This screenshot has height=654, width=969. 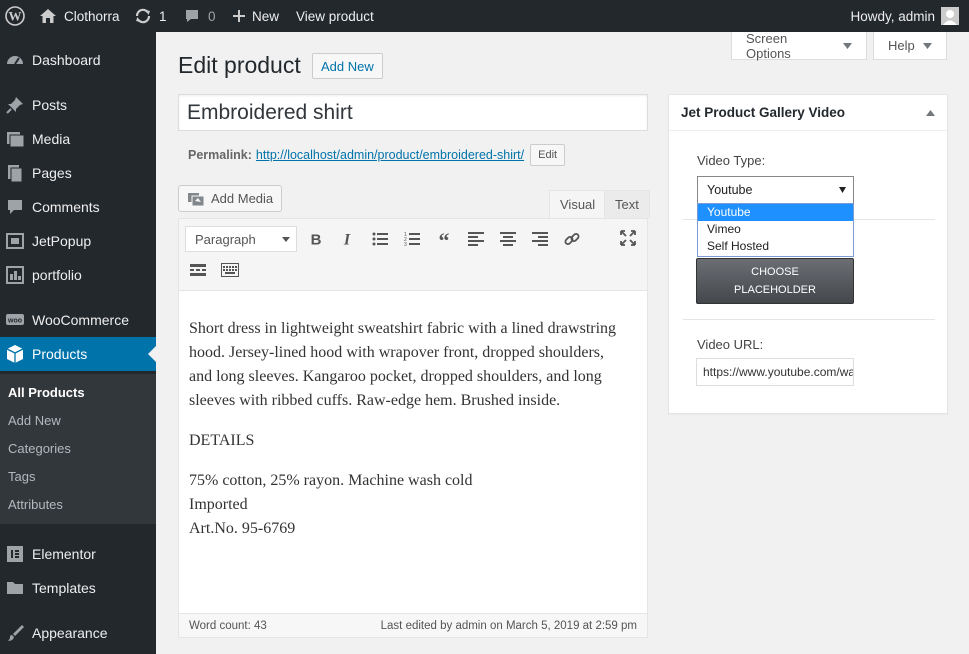 I want to click on sidebar-item-comments: Comments, so click(x=78, y=207).